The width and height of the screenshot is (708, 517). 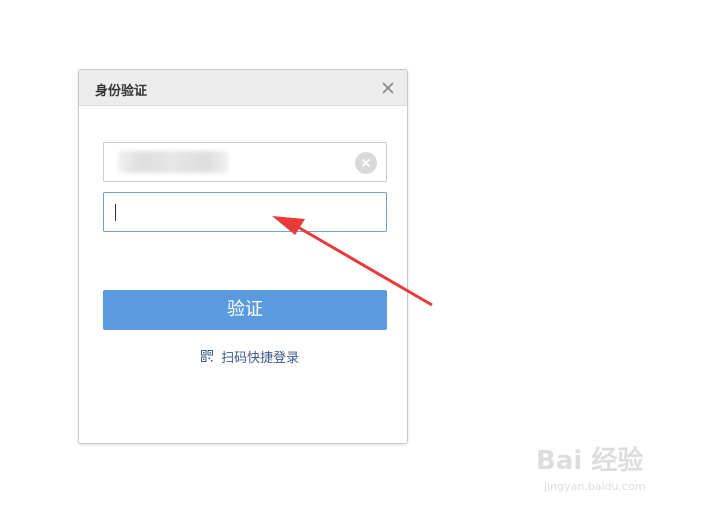 I want to click on verify-button: 验证, so click(x=245, y=310).